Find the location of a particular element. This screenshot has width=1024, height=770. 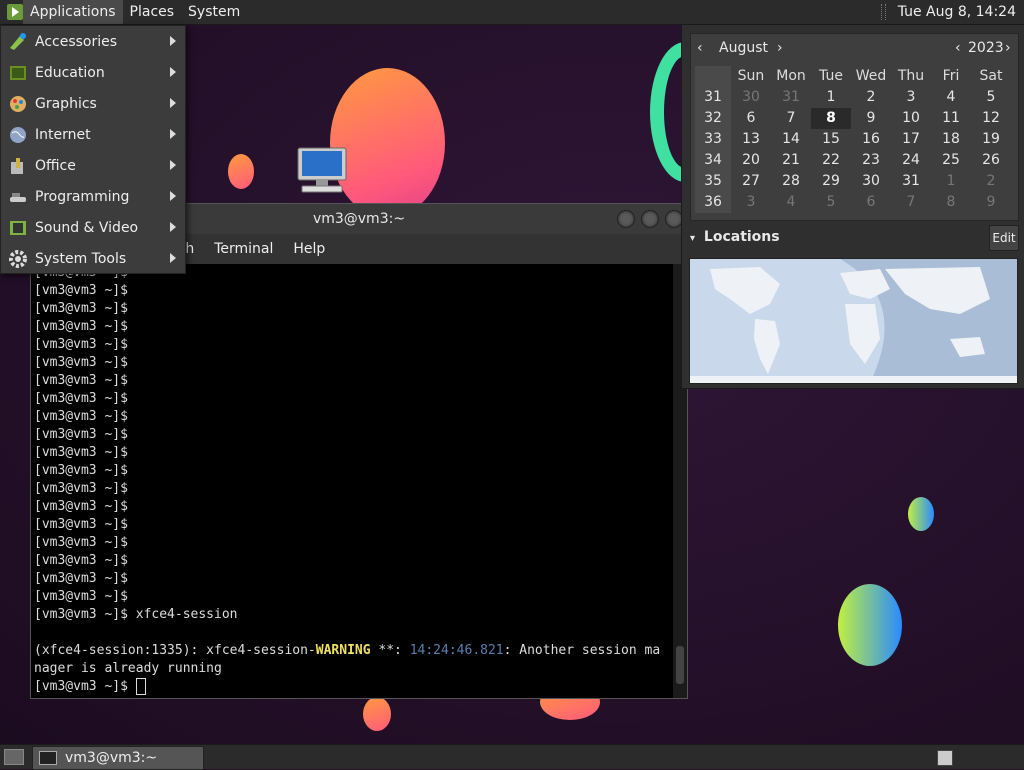

next-year-icon: › is located at coordinates (1008, 48).